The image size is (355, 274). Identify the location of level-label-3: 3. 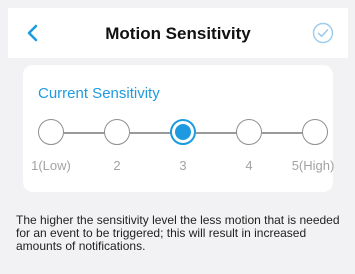
(183, 165).